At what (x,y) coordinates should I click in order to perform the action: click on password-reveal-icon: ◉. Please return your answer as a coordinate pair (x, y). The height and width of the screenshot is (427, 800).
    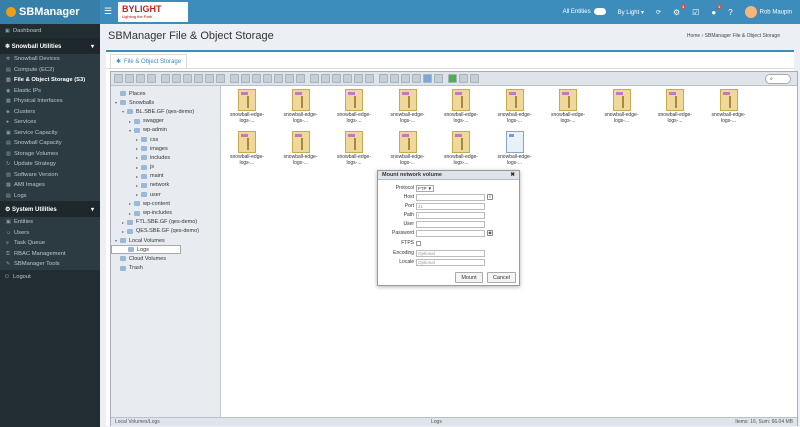
    Looking at the image, I should click on (490, 233).